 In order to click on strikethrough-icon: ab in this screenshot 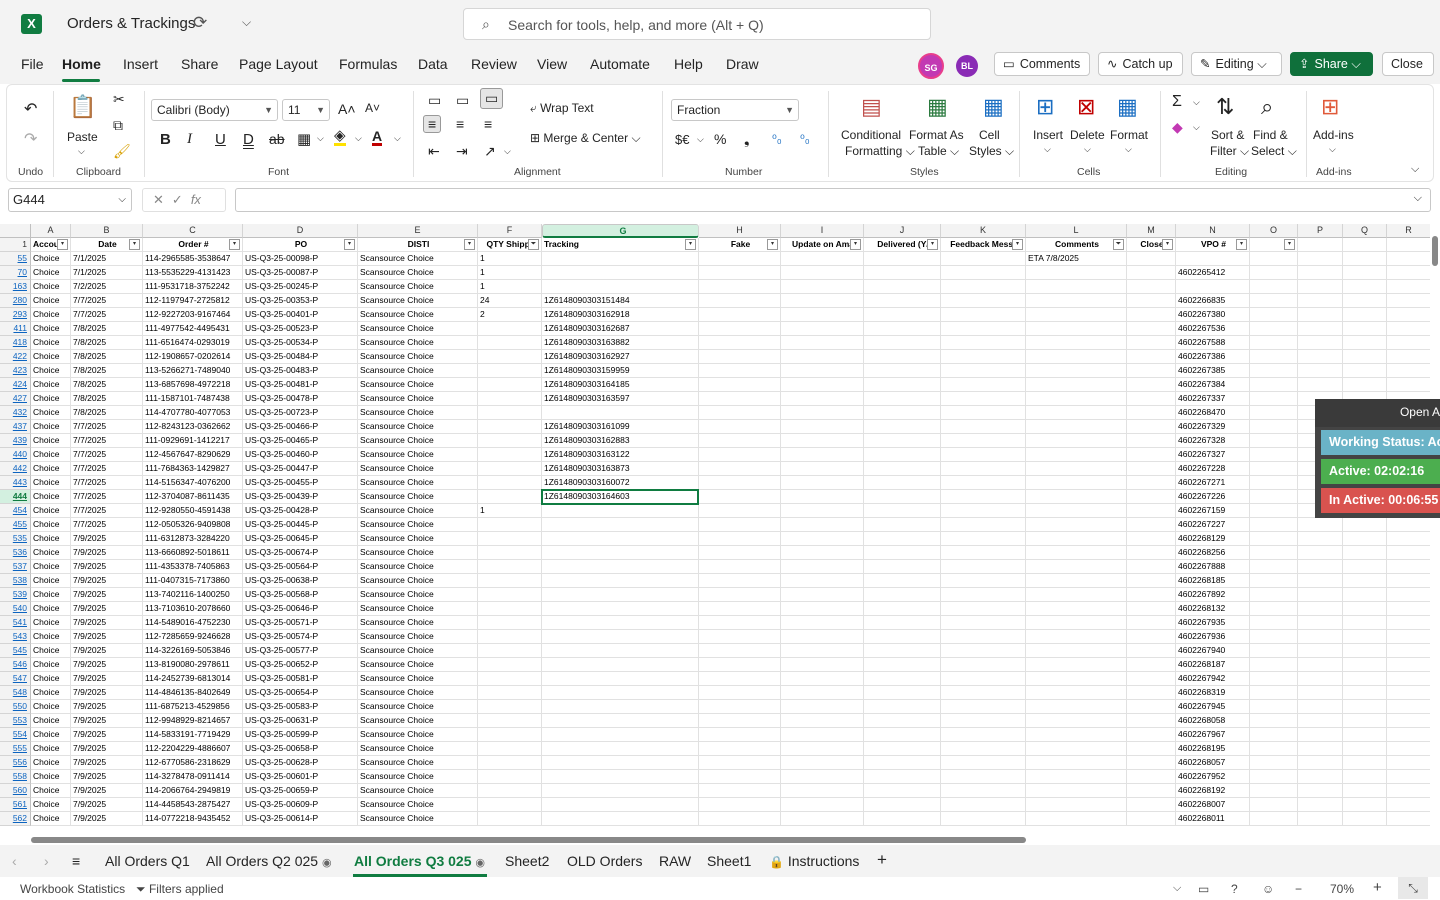, I will do `click(277, 139)`.